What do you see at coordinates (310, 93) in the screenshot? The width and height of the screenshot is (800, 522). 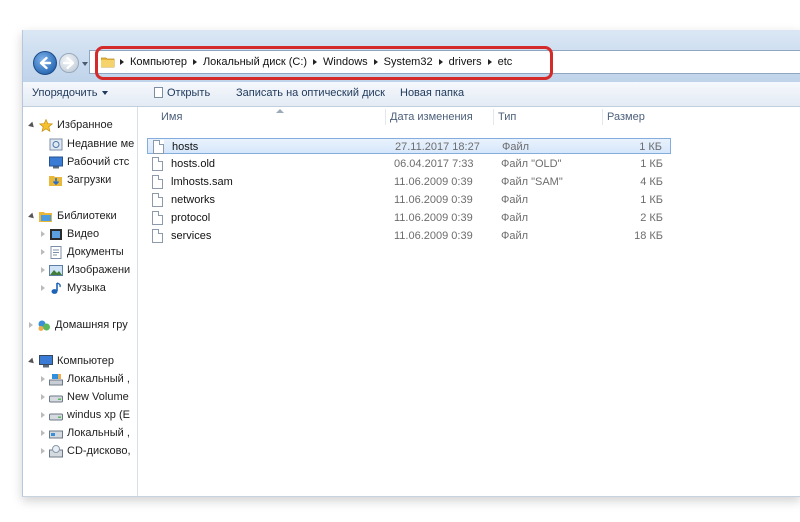 I see `burn-button: Записать на оптический диск` at bounding box center [310, 93].